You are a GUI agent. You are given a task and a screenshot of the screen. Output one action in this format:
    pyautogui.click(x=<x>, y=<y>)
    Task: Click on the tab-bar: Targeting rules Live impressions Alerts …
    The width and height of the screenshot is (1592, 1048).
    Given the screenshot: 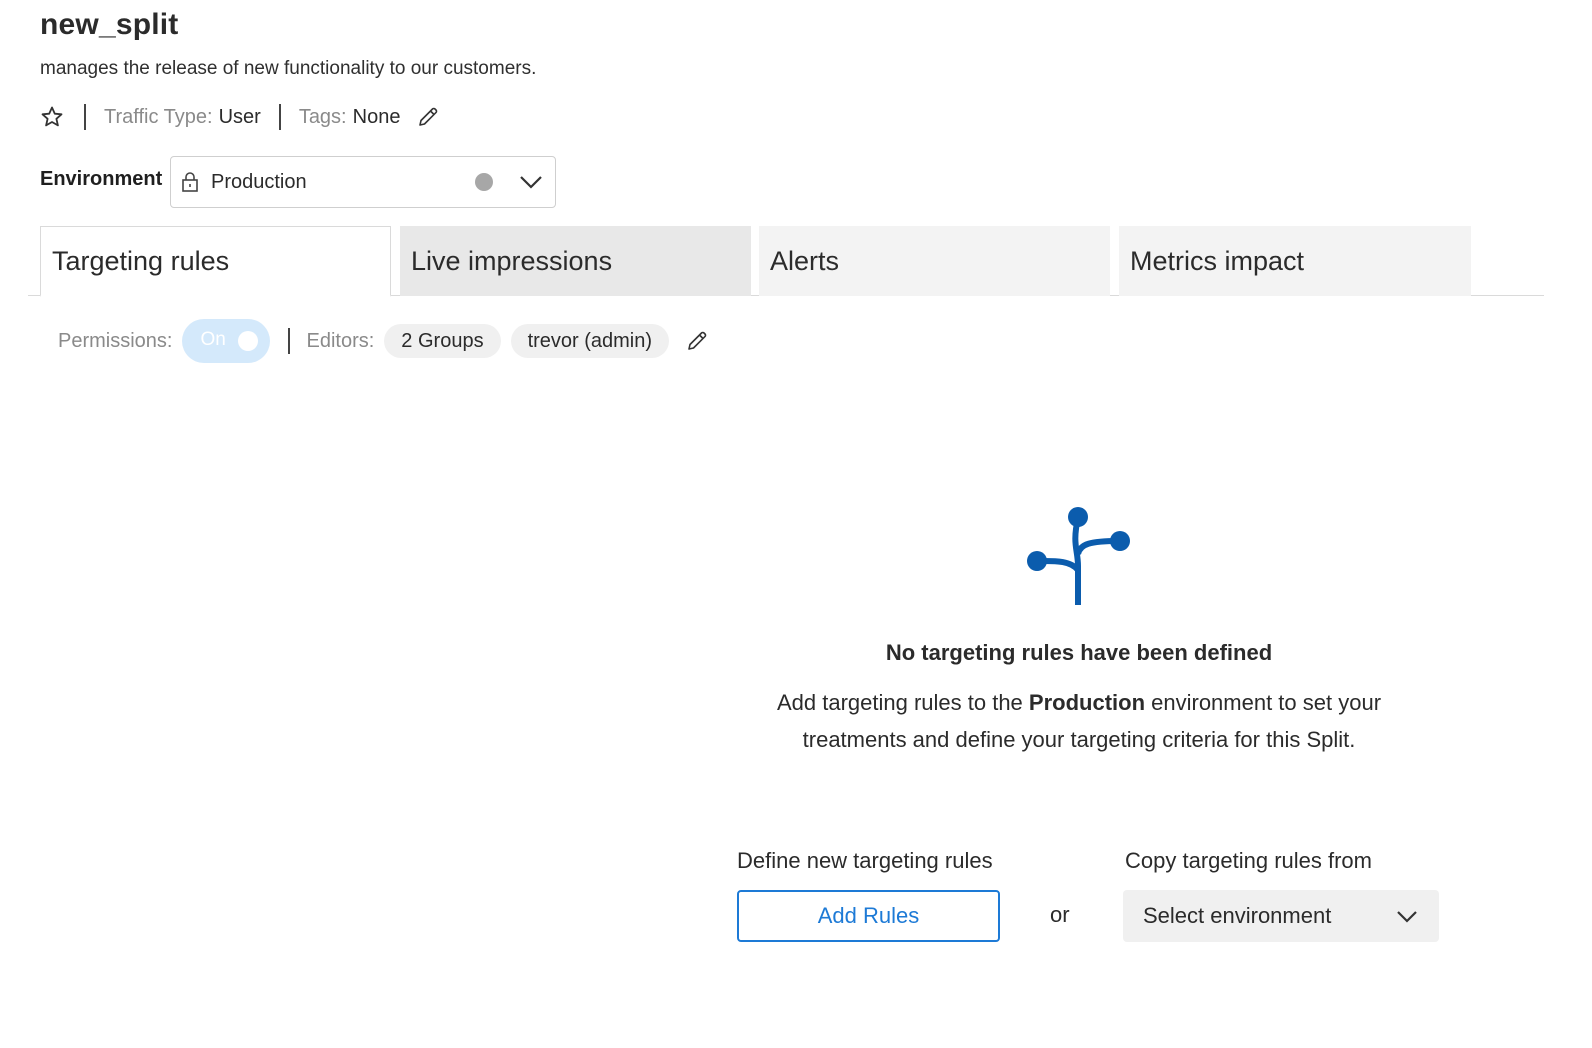 What is the action you would take?
    pyautogui.click(x=786, y=261)
    